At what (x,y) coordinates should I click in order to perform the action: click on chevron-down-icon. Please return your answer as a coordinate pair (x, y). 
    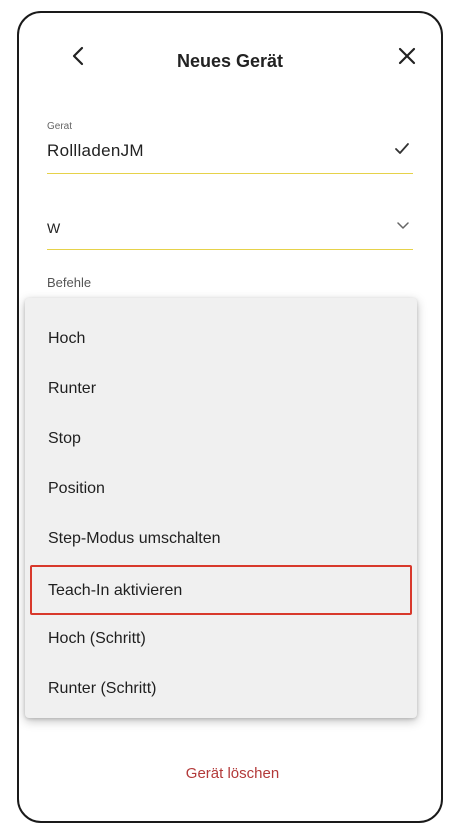
    Looking at the image, I should click on (403, 225).